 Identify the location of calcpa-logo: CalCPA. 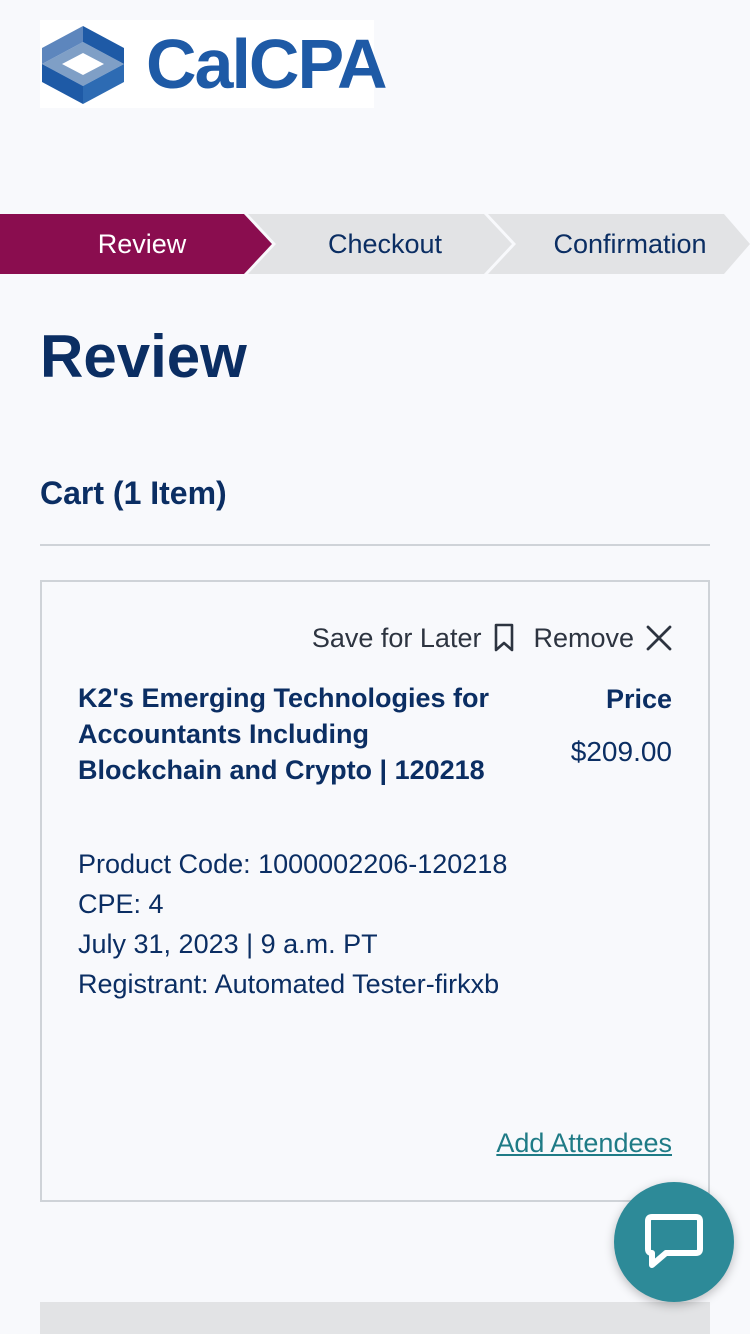
(214, 64).